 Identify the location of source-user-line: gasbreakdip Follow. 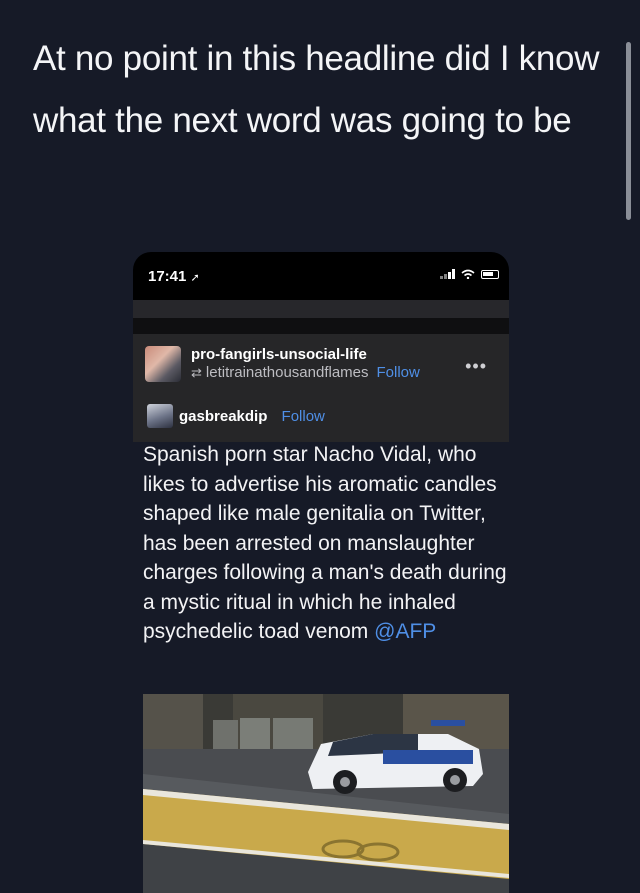
(252, 416).